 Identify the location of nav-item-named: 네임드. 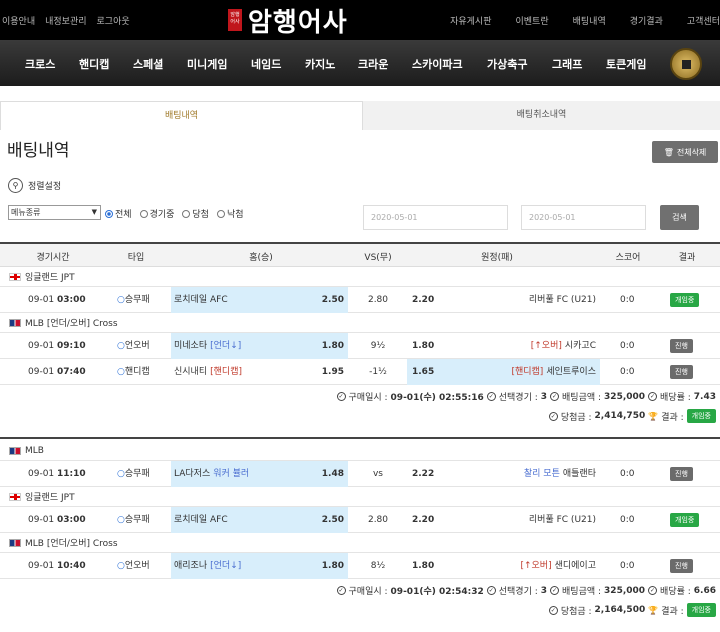
(266, 64).